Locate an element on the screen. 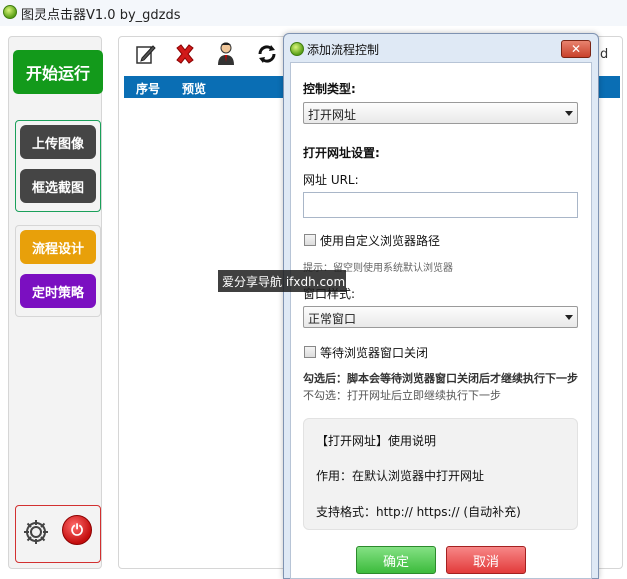  flow-design-button: 流程设计 is located at coordinates (58, 247).